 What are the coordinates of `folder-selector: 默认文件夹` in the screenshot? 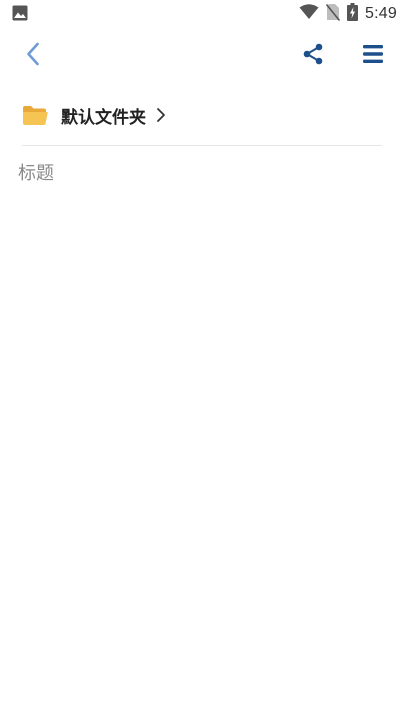 It's located at (94, 115).